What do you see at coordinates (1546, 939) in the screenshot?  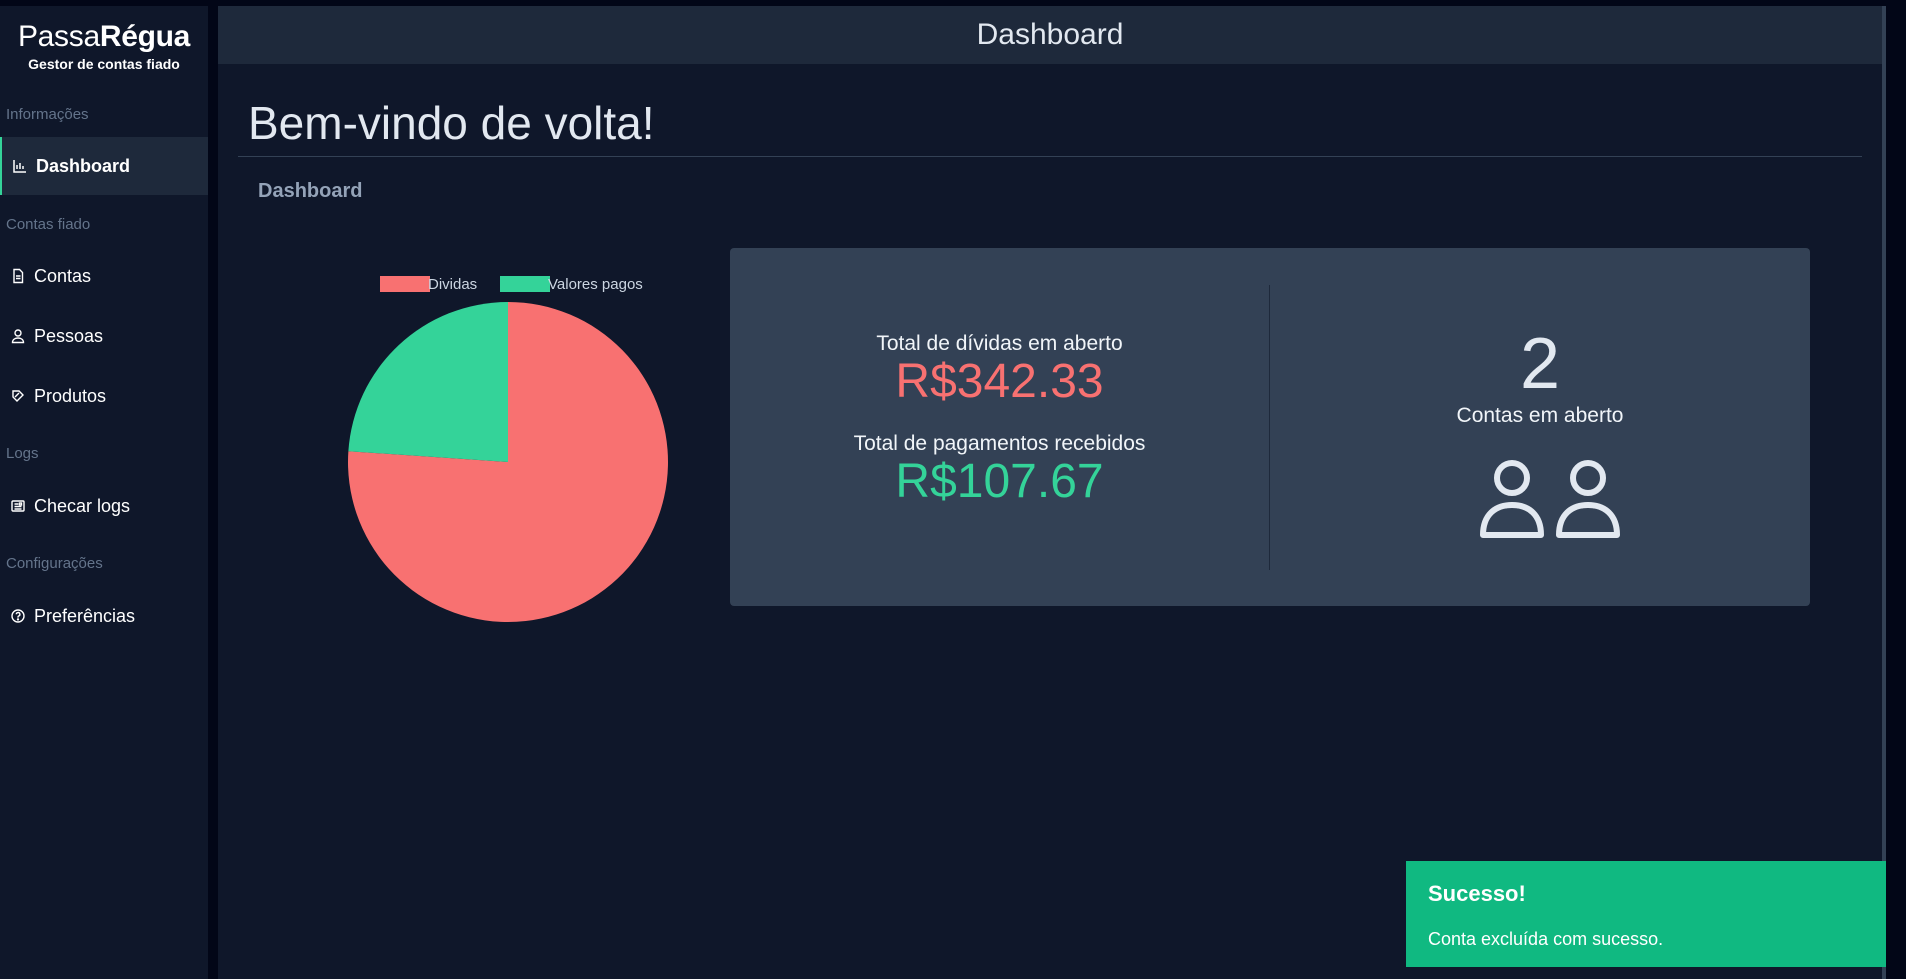 I see `toast-message: Conta excluída com sucesso.` at bounding box center [1546, 939].